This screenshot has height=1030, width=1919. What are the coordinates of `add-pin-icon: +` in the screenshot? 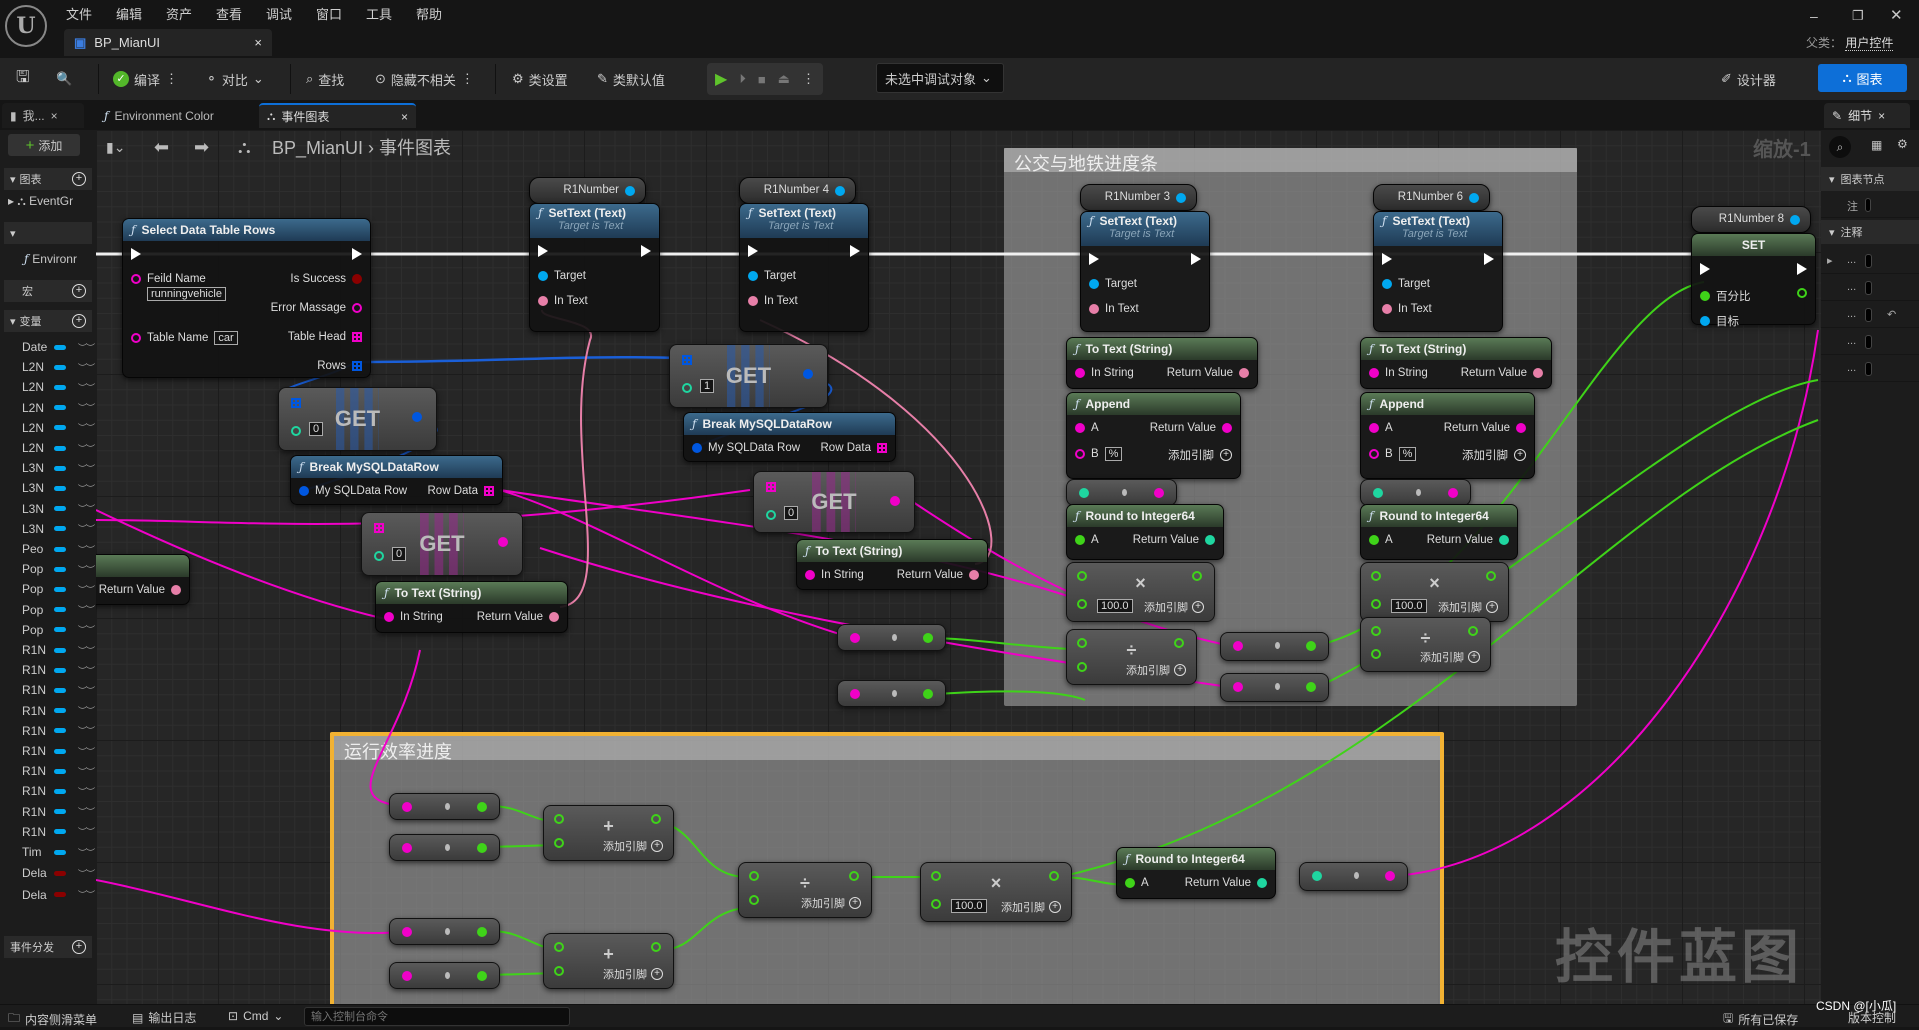 It's located at (1226, 455).